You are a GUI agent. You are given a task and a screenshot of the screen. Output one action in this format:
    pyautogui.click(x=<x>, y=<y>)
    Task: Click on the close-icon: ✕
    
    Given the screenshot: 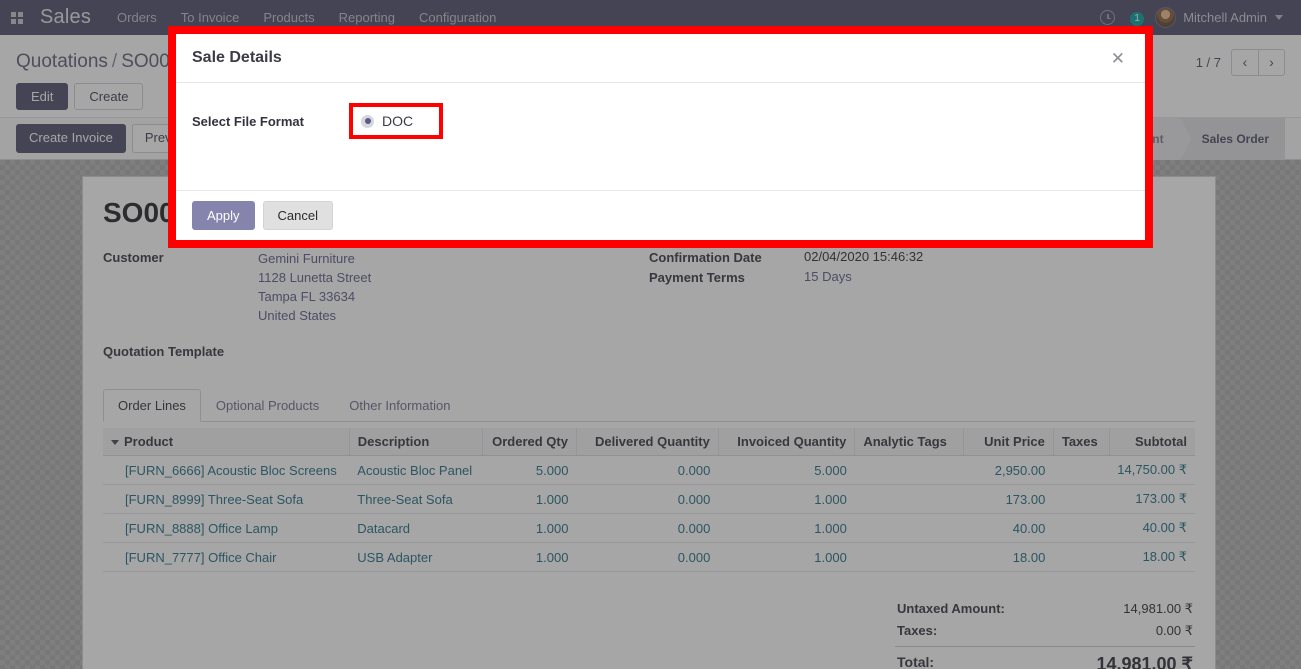 What is the action you would take?
    pyautogui.click(x=1118, y=58)
    